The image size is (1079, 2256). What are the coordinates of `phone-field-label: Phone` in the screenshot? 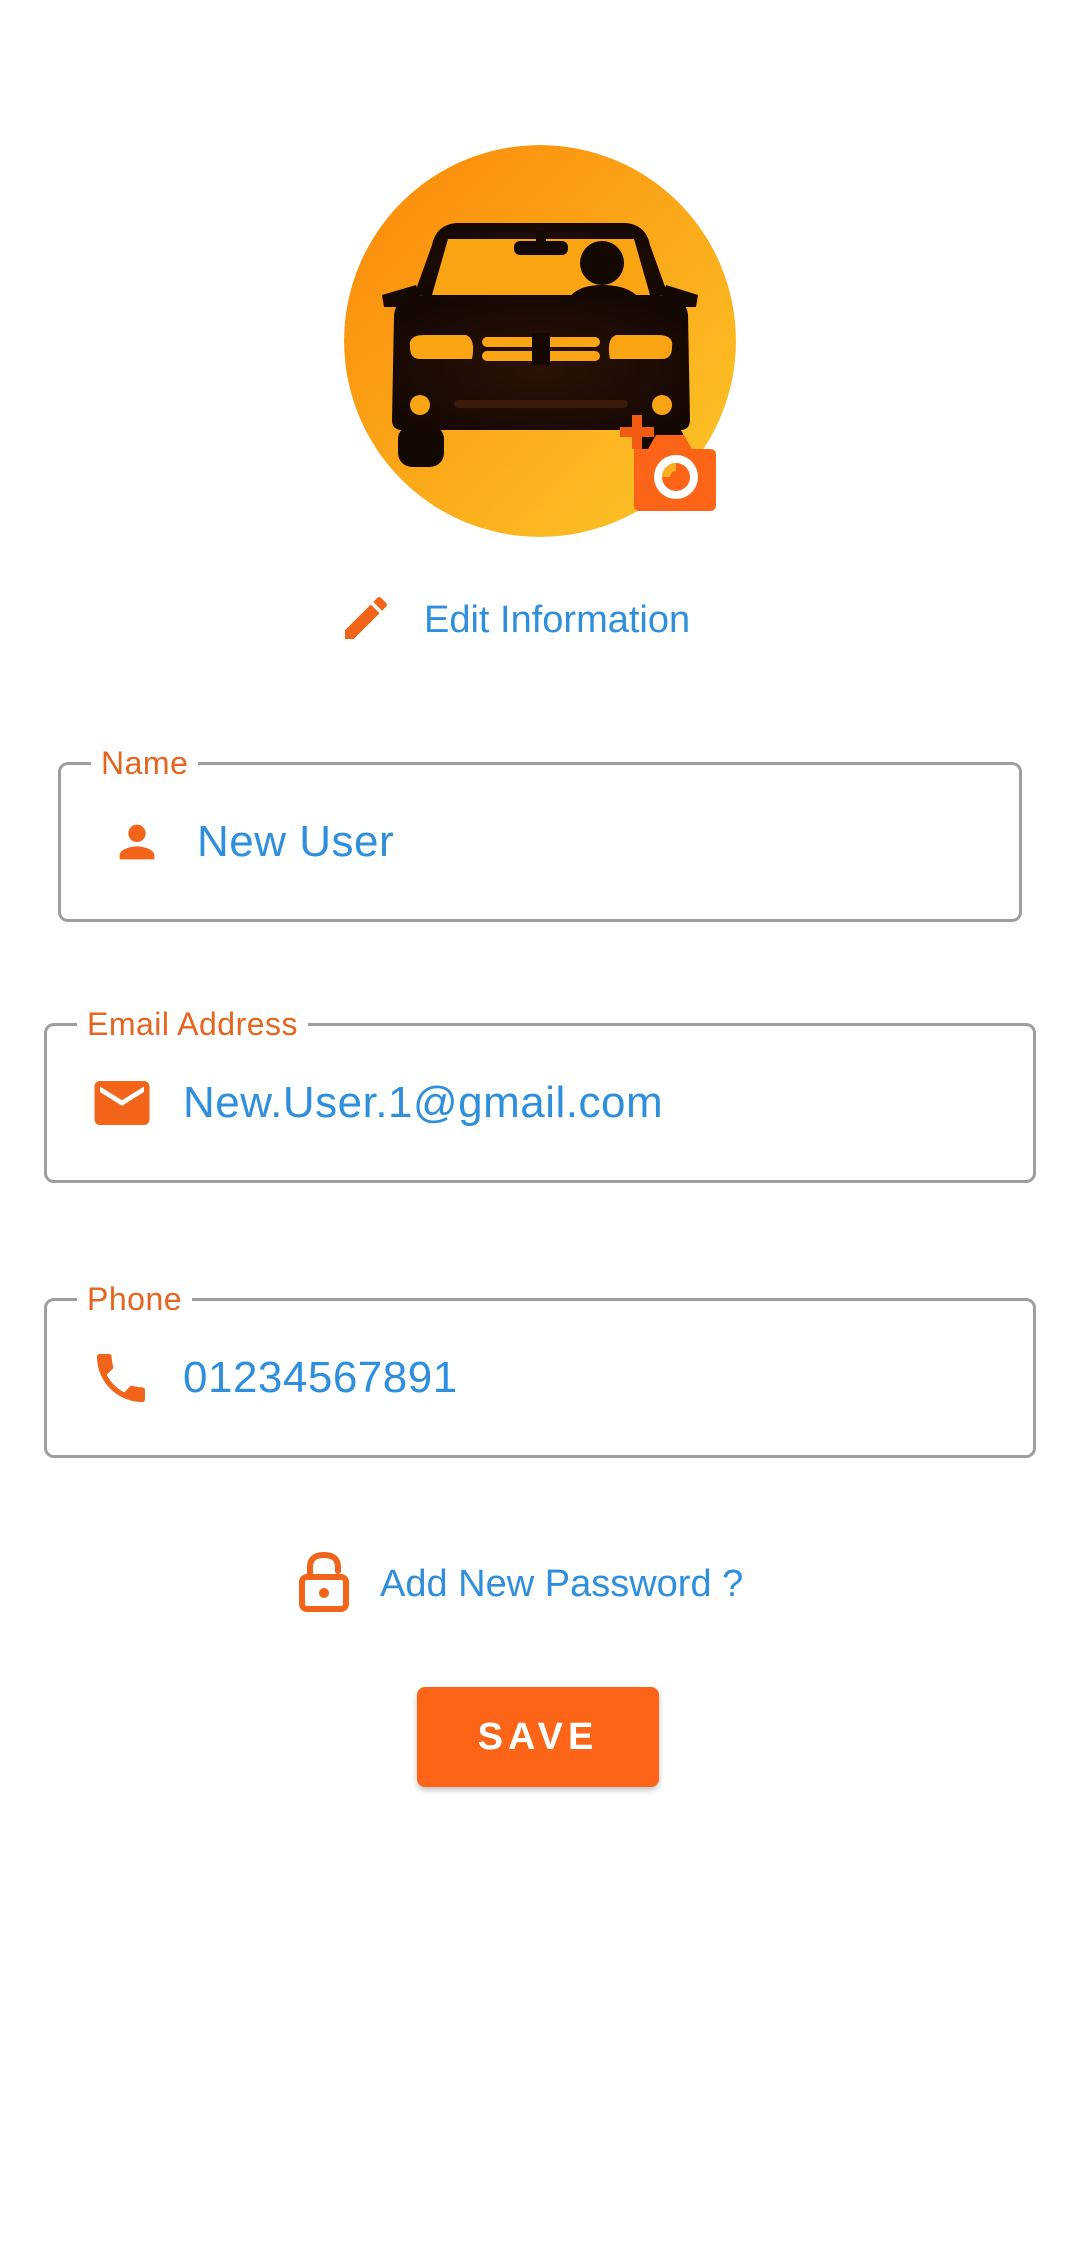 It's located at (135, 1299).